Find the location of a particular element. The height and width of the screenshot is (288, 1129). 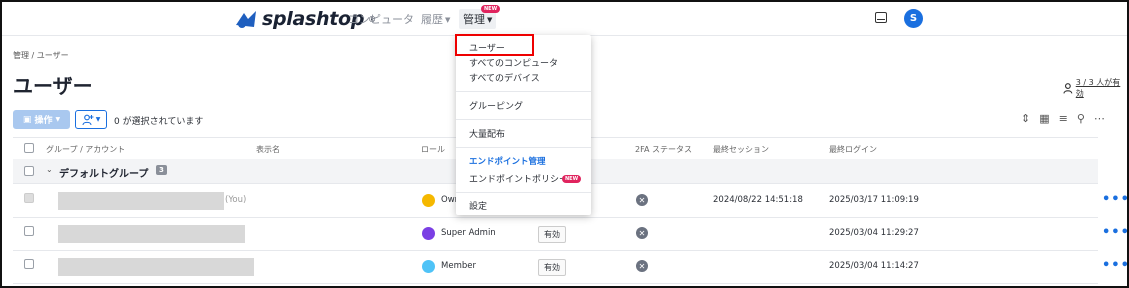

nav-history: 履歴 ▼ is located at coordinates (435, 19).